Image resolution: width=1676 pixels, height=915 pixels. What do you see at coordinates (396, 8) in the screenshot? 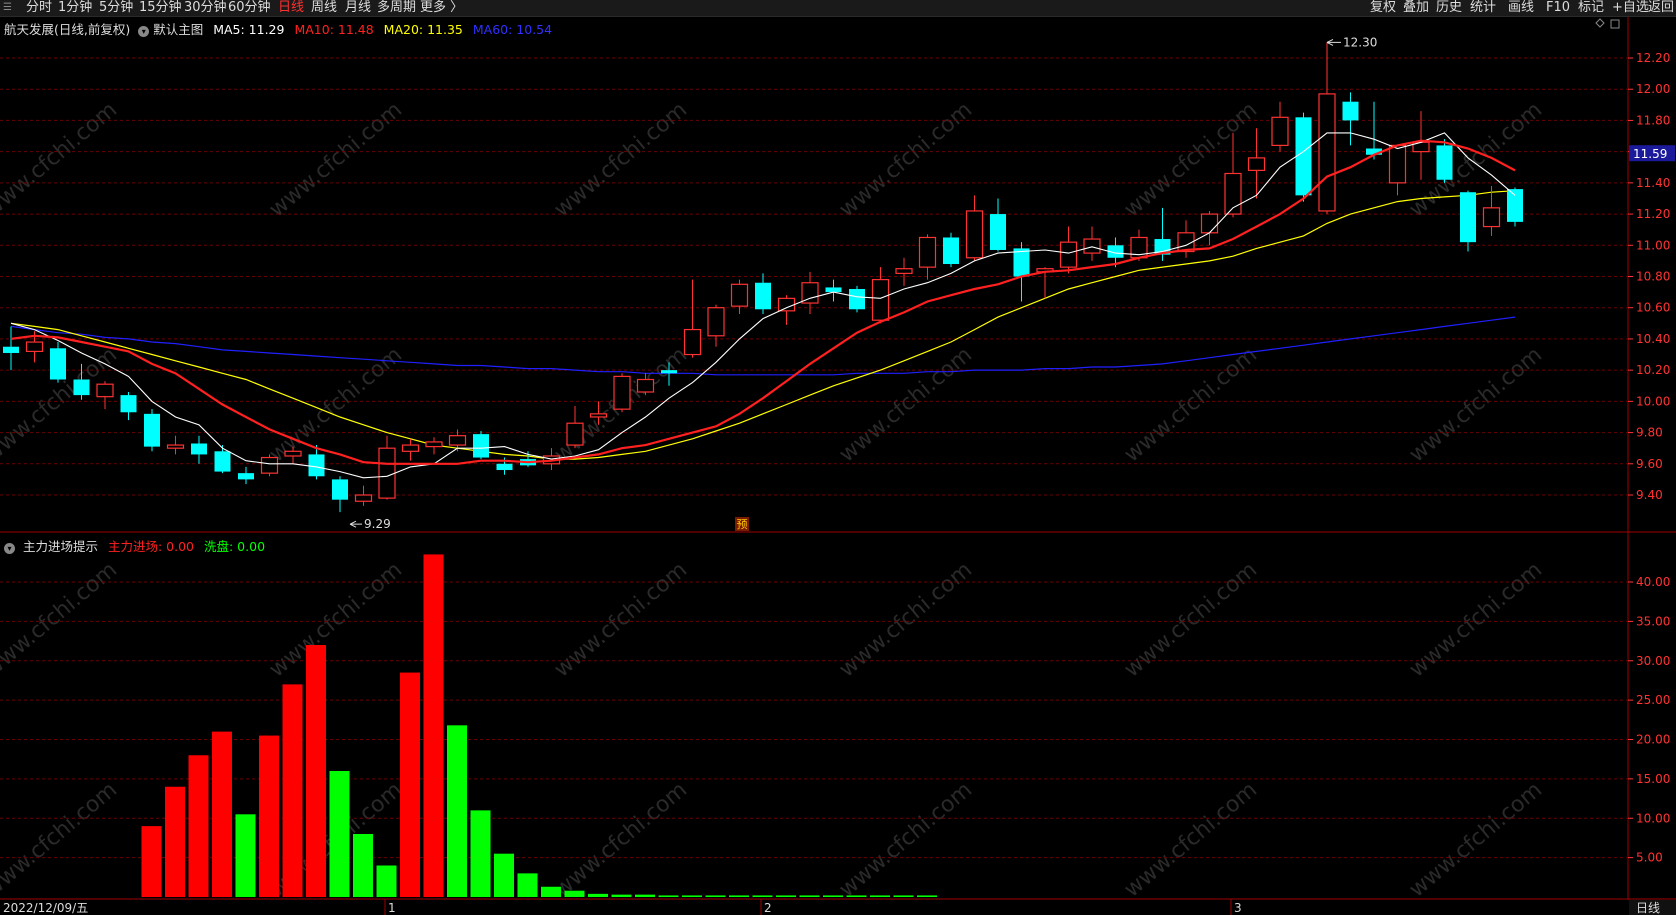
I see `period-tab: 多周期` at bounding box center [396, 8].